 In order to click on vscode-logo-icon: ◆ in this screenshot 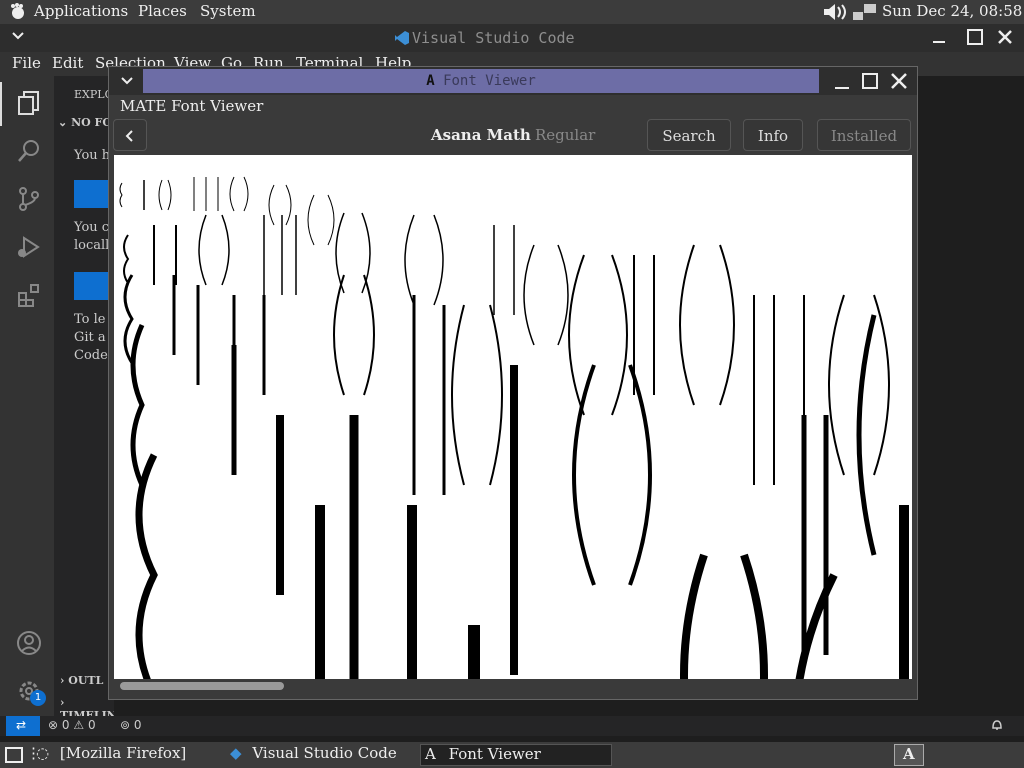, I will do `click(236, 753)`.